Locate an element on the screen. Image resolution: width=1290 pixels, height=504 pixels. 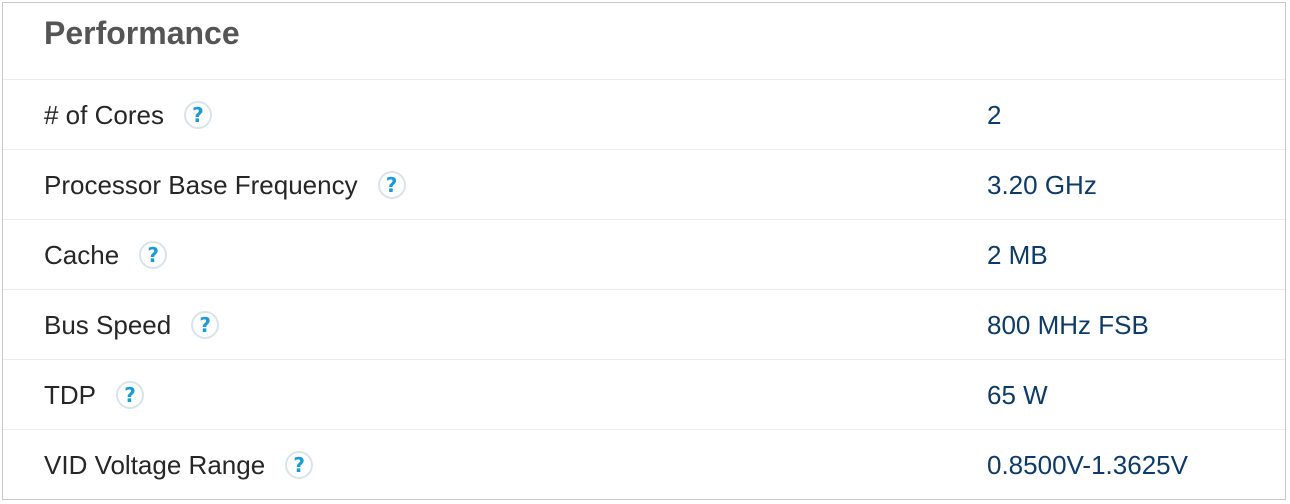
spec-label: Bus Speed is located at coordinates (108, 324).